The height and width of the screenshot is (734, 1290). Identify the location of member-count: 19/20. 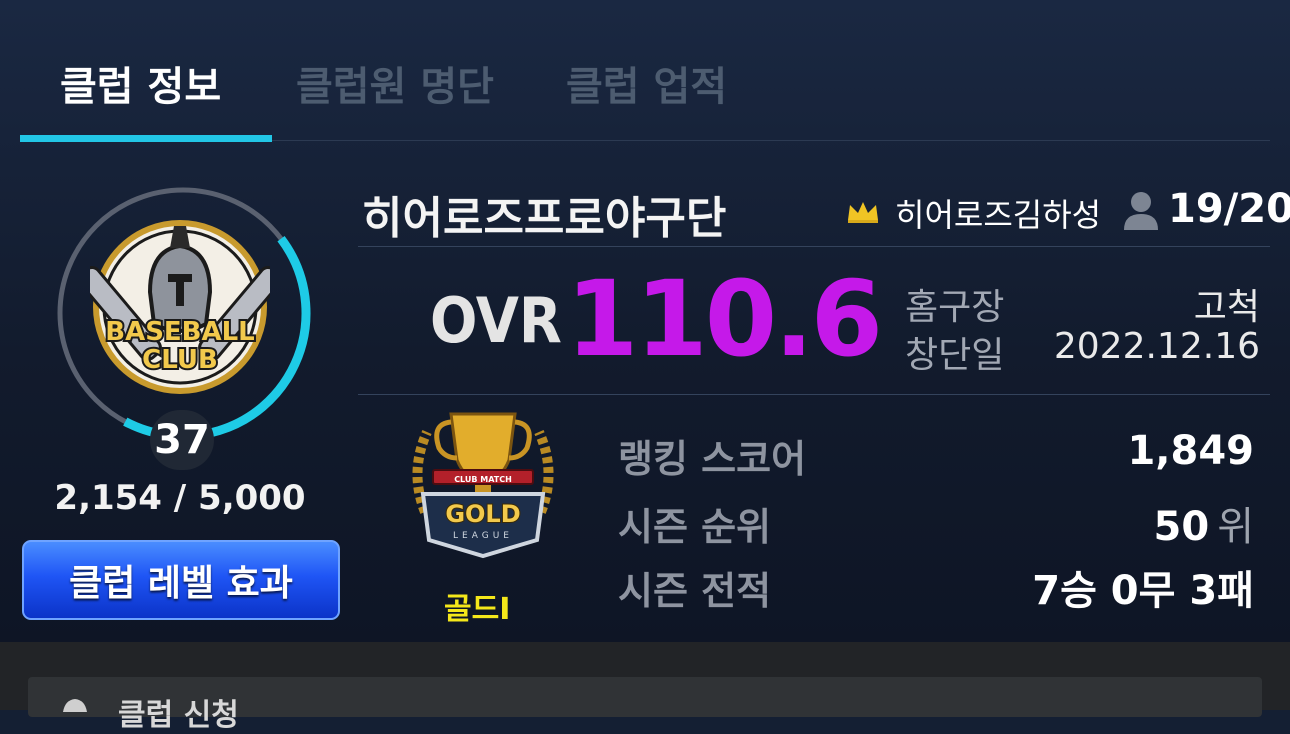
(1229, 209).